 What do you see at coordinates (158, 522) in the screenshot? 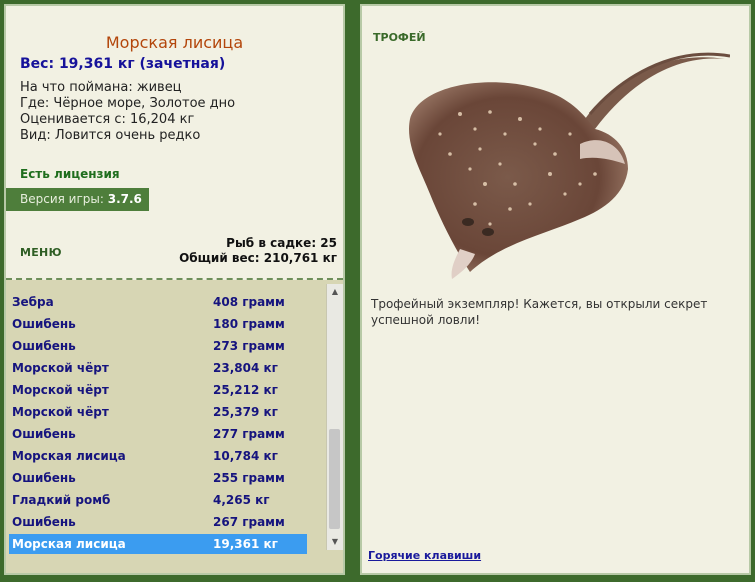
I see `fish-list-row: Ошибень 267 грамм` at bounding box center [158, 522].